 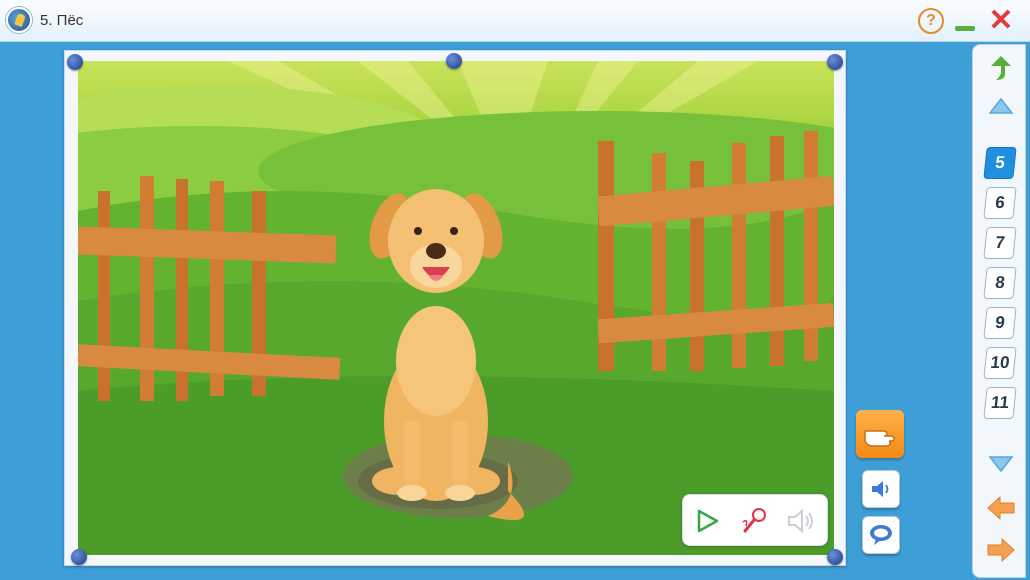 What do you see at coordinates (1000, 243) in the screenshot?
I see `page-7-button: 7` at bounding box center [1000, 243].